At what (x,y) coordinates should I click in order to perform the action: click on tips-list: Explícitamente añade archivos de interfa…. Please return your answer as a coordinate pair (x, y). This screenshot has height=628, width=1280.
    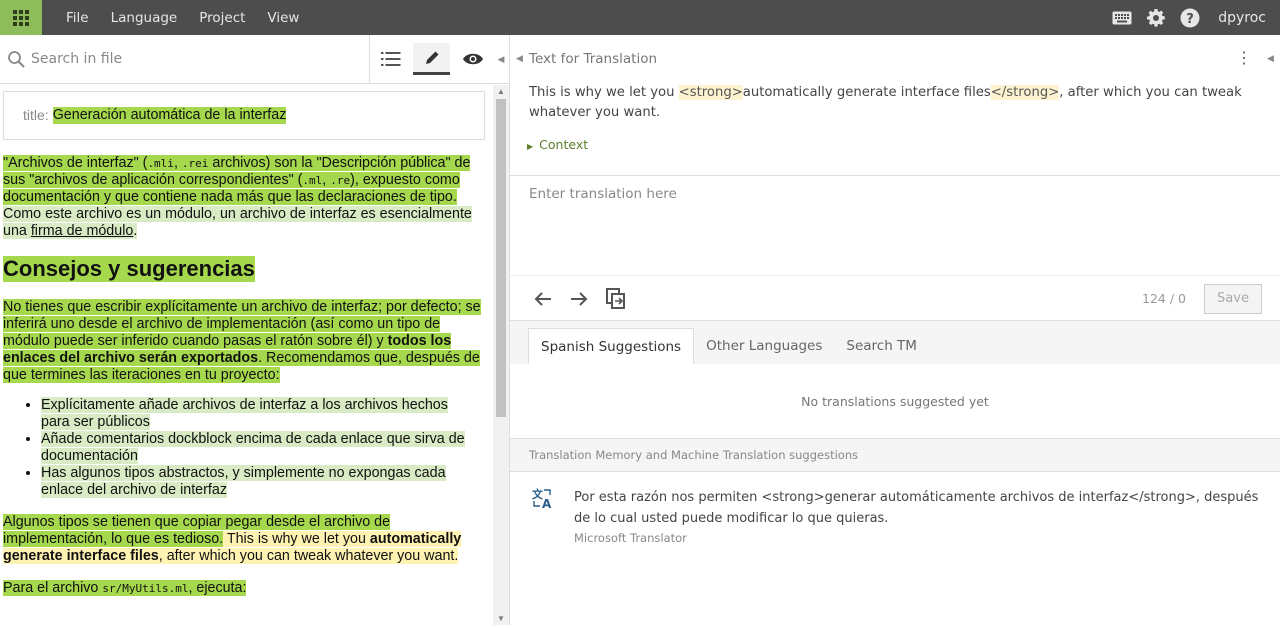
    Looking at the image, I should click on (257, 448).